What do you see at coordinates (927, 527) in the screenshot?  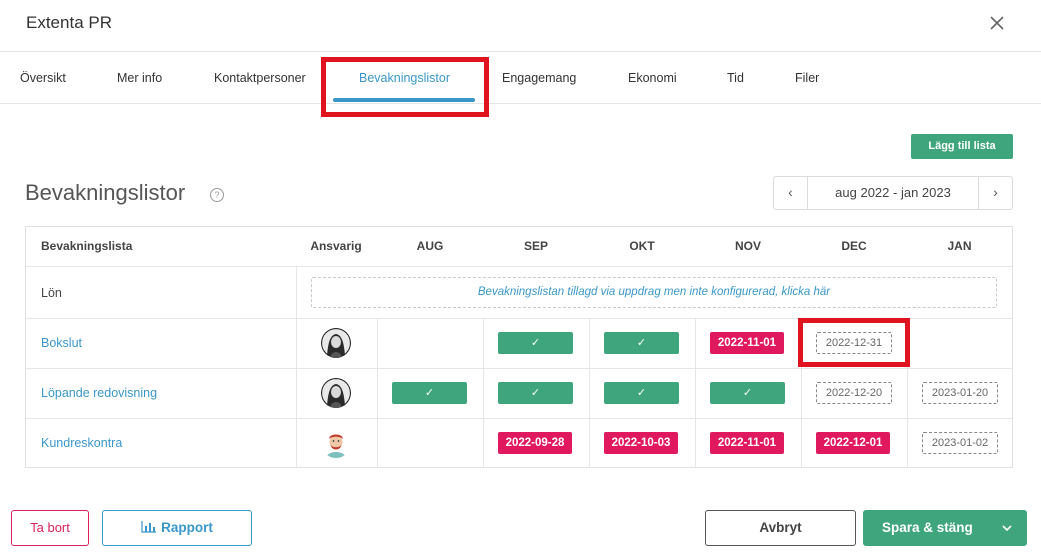 I see `save-button-label: Spara & stäng` at bounding box center [927, 527].